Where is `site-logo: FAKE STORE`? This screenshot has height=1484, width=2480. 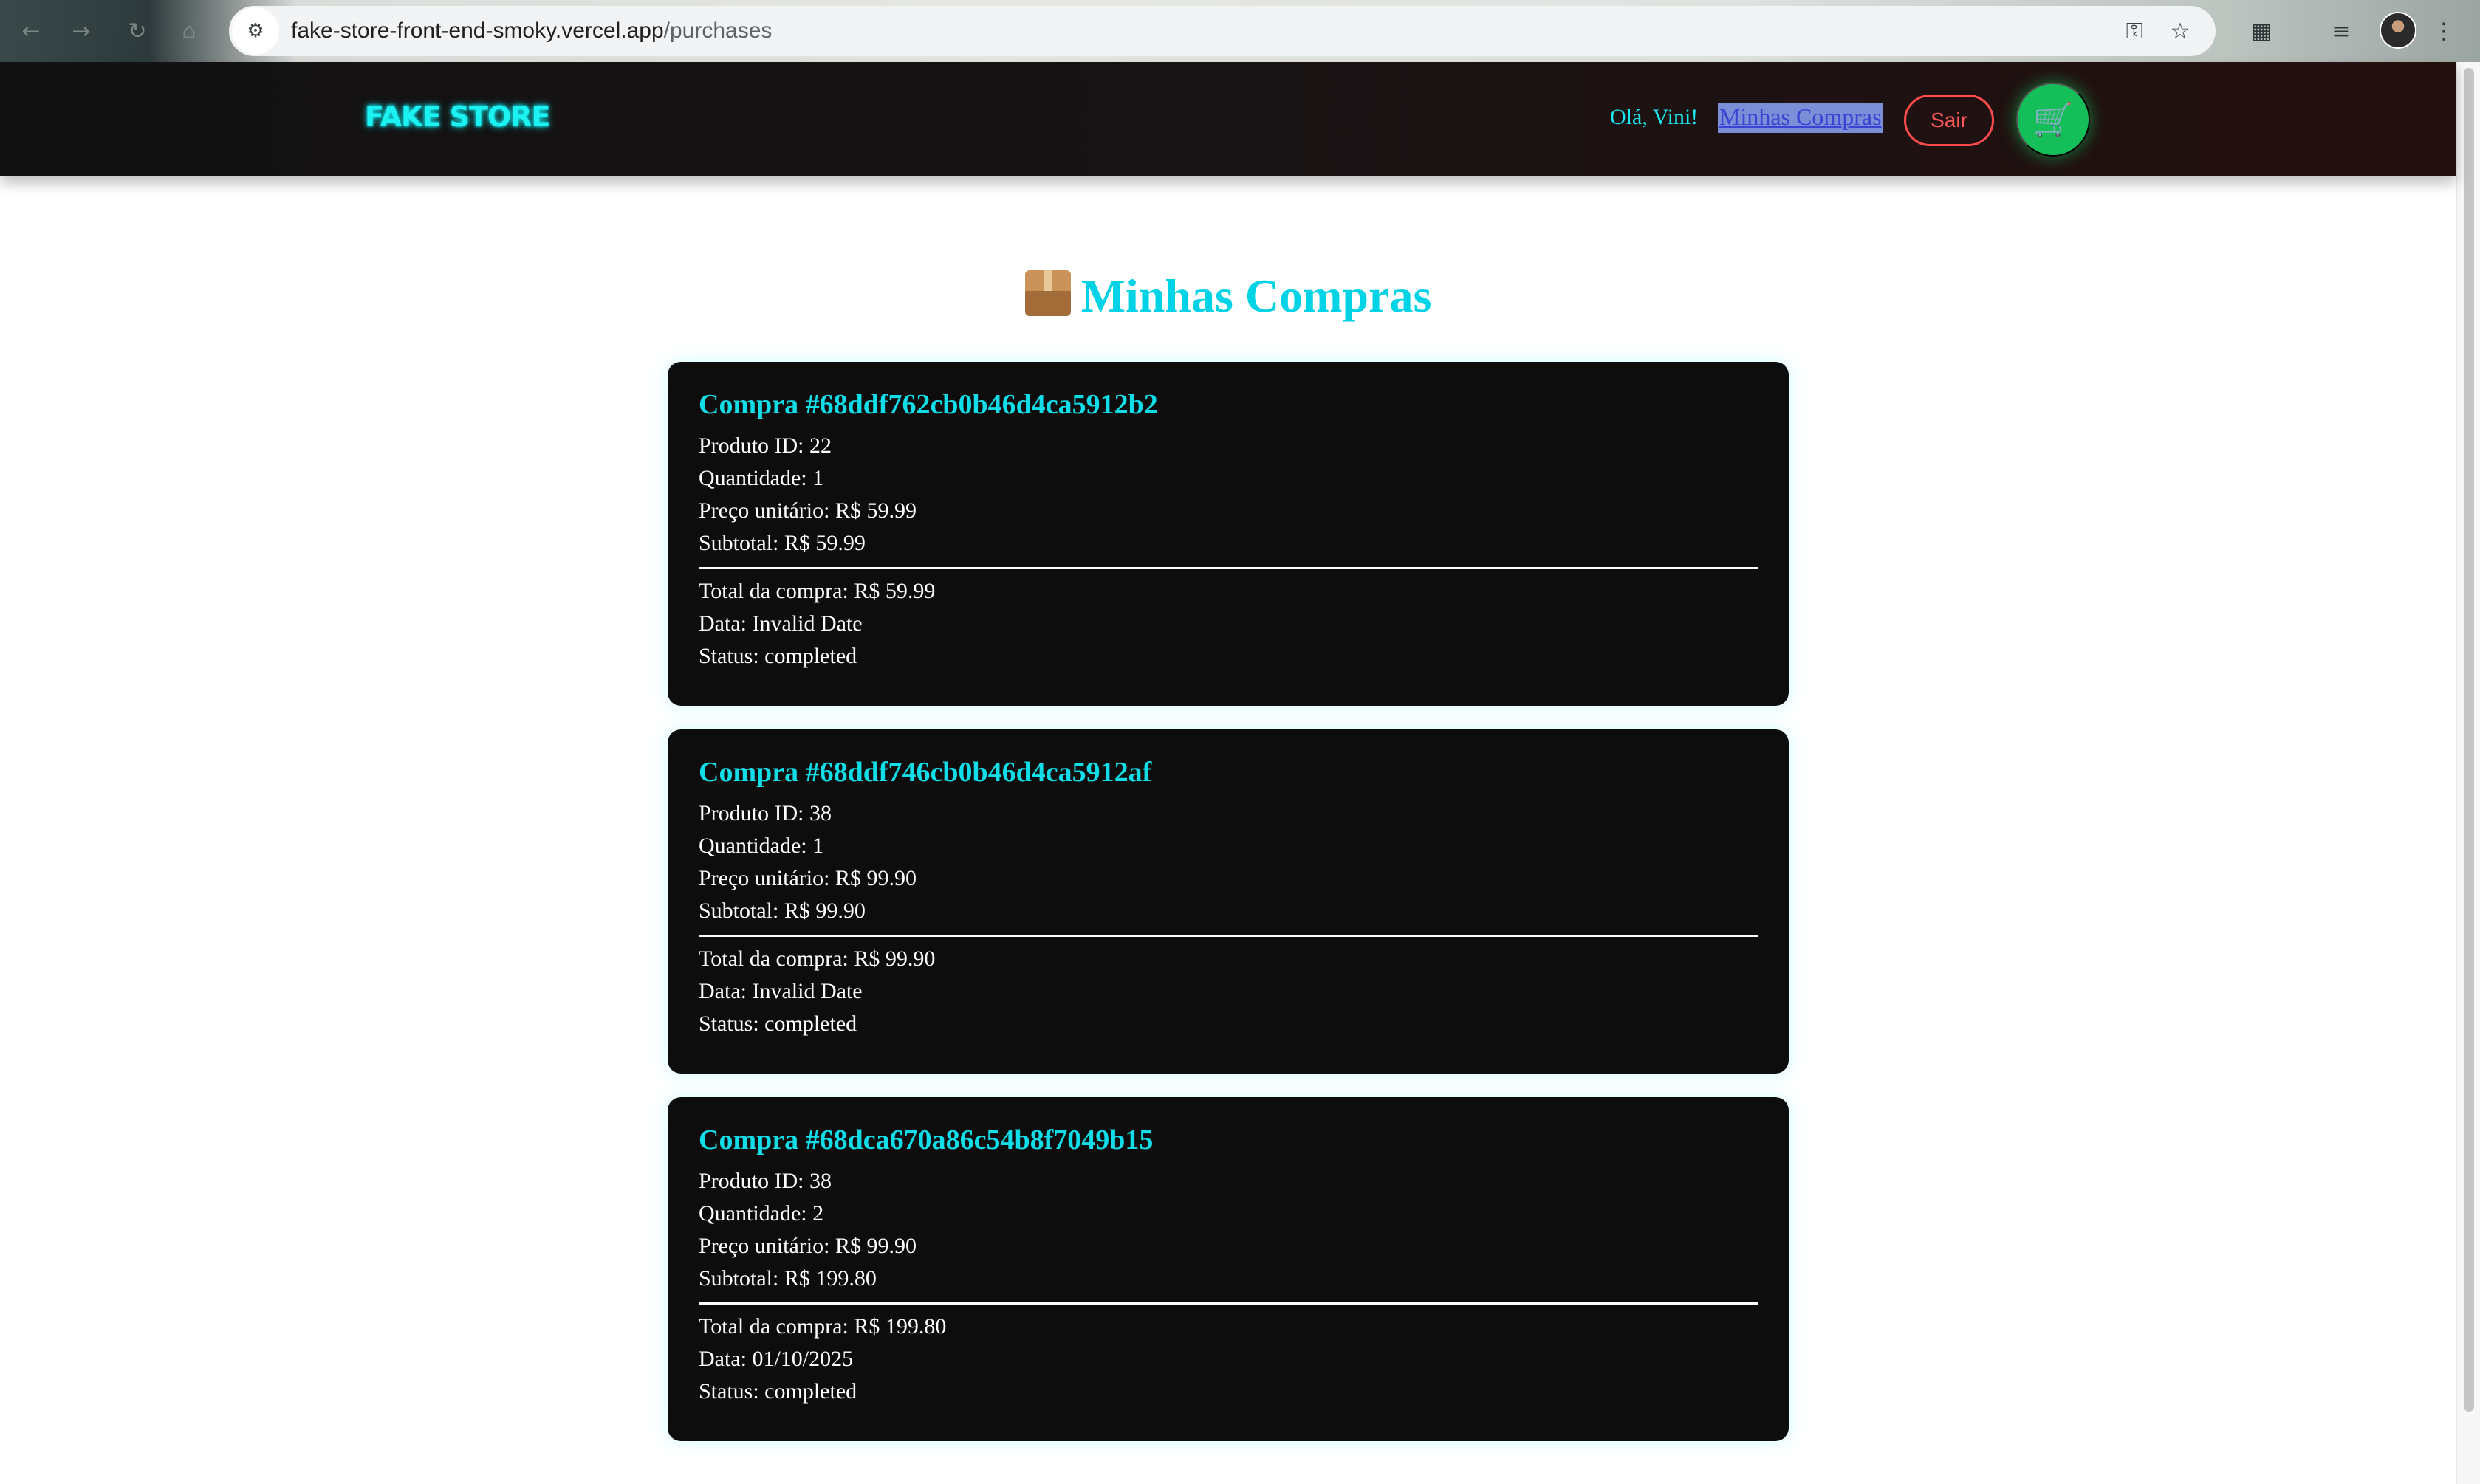 site-logo: FAKE STORE is located at coordinates (457, 117).